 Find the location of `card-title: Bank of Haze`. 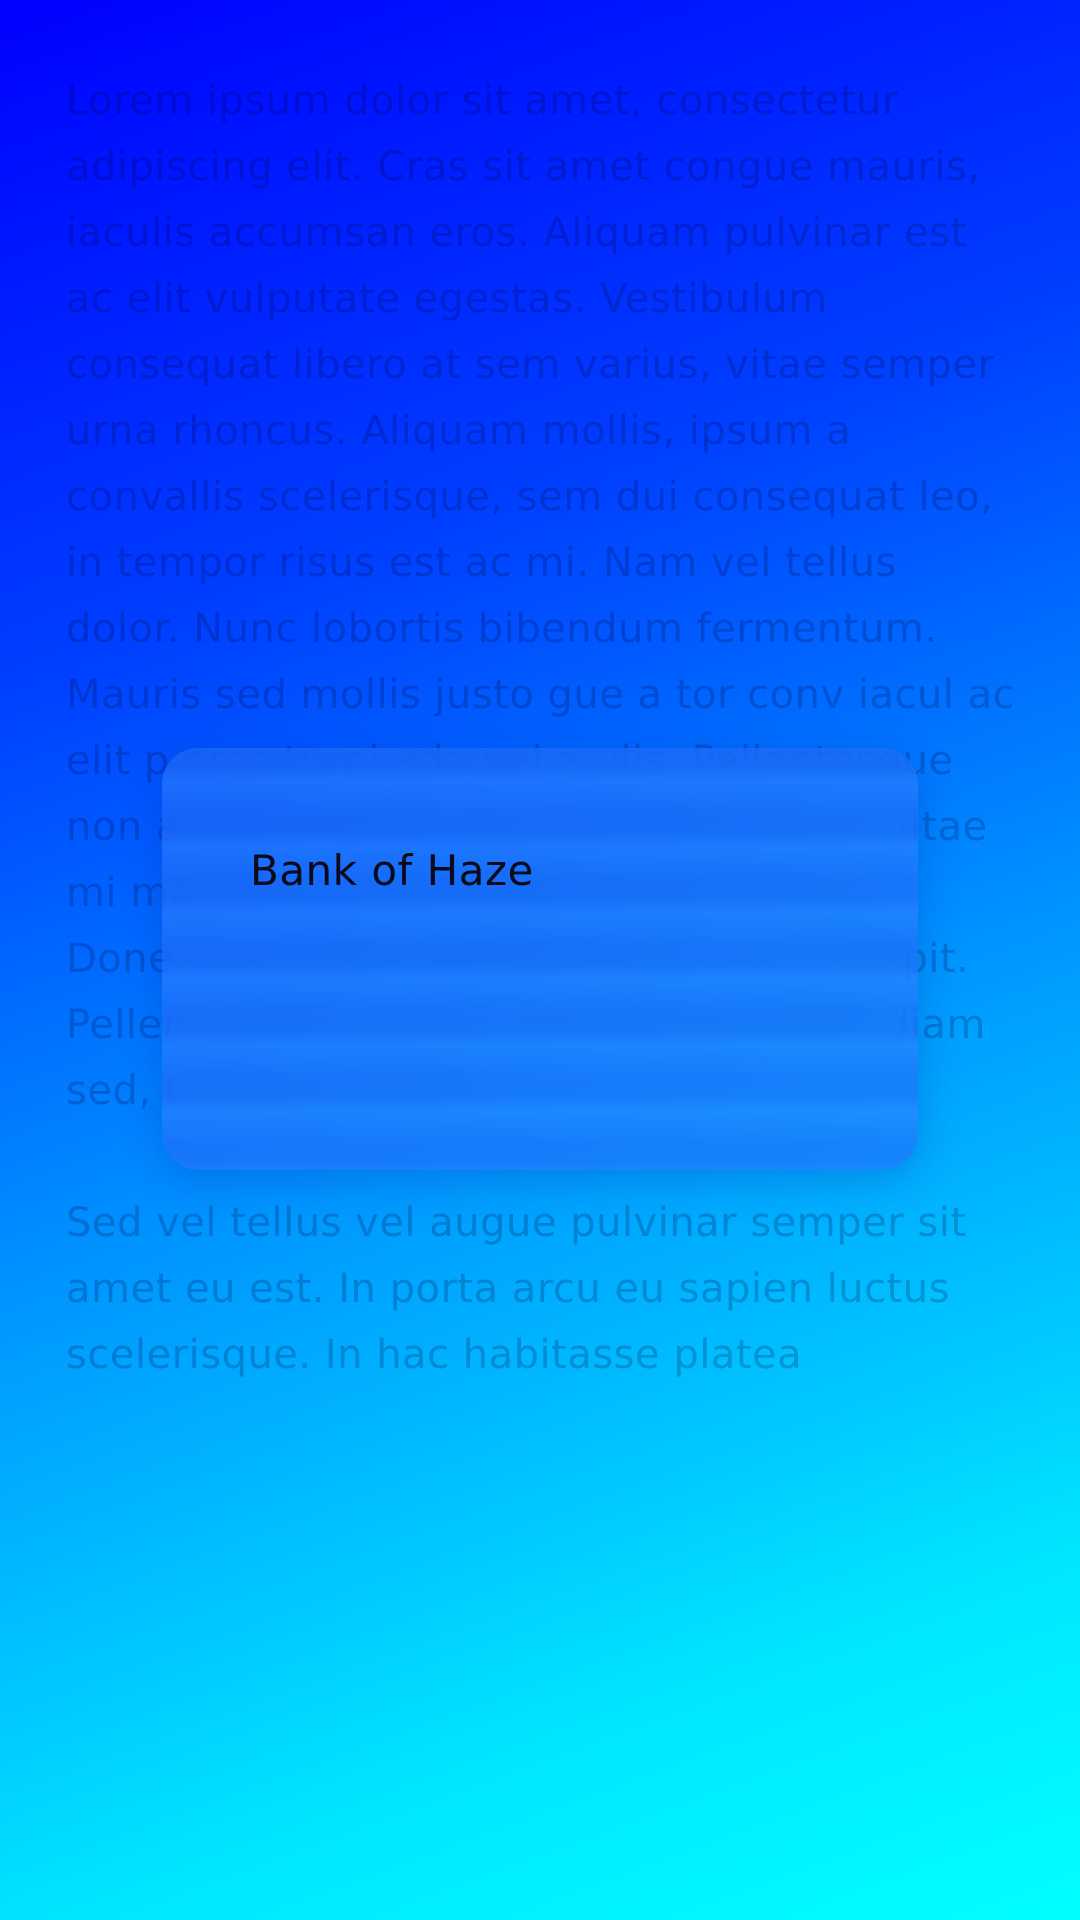

card-title: Bank of Haze is located at coordinates (392, 870).